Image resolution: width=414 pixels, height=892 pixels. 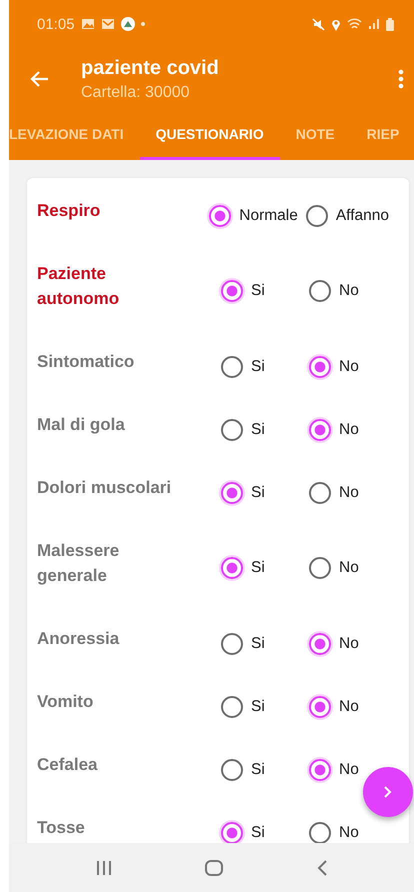 I want to click on question-label: Vomito, so click(x=65, y=702).